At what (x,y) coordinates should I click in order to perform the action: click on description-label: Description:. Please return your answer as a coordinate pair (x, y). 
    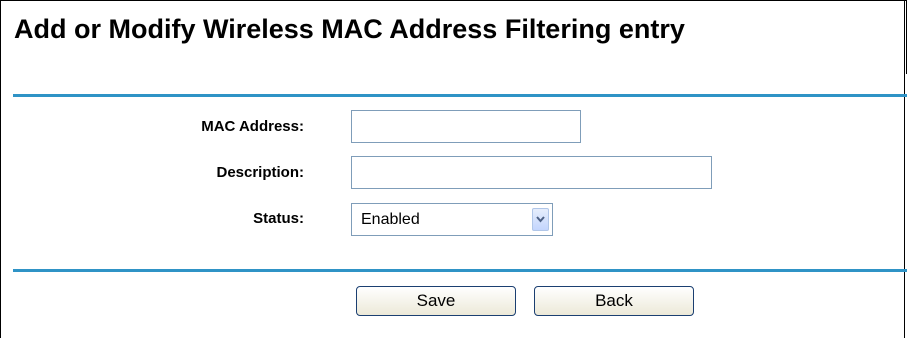
    Looking at the image, I should click on (260, 172).